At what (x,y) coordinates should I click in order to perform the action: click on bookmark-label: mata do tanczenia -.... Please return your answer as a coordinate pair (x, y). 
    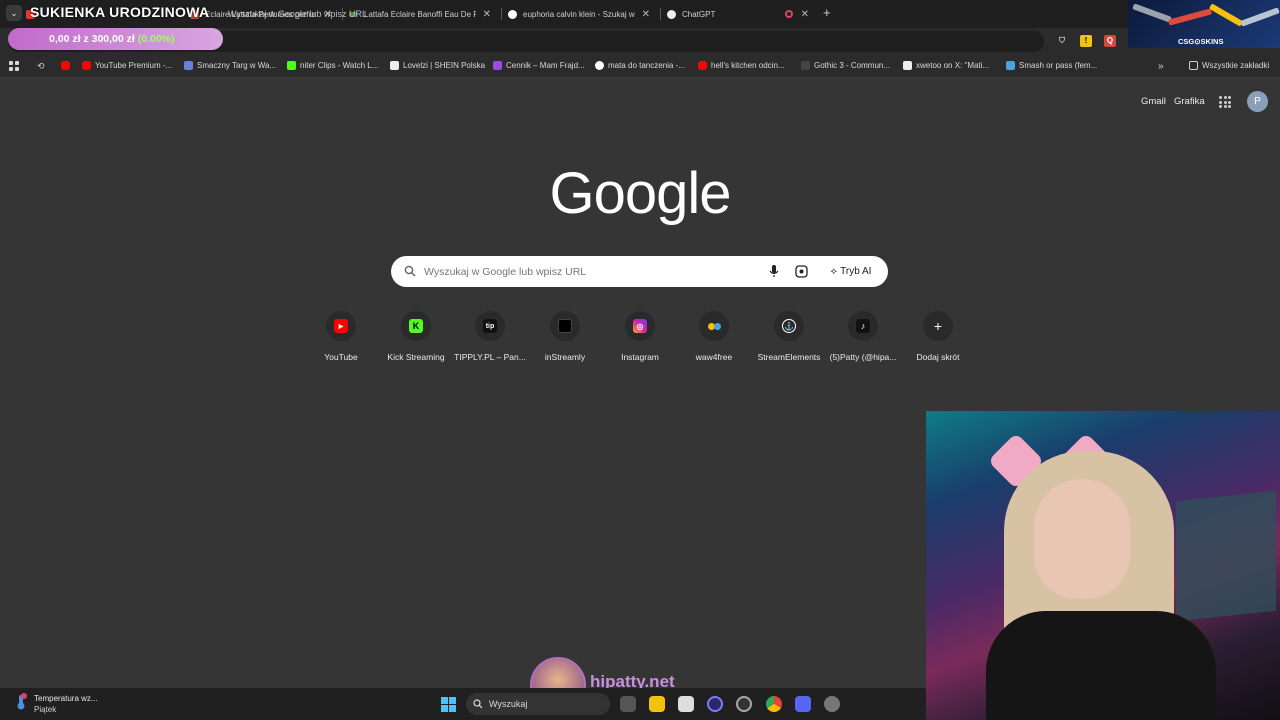
    Looking at the image, I should click on (646, 65).